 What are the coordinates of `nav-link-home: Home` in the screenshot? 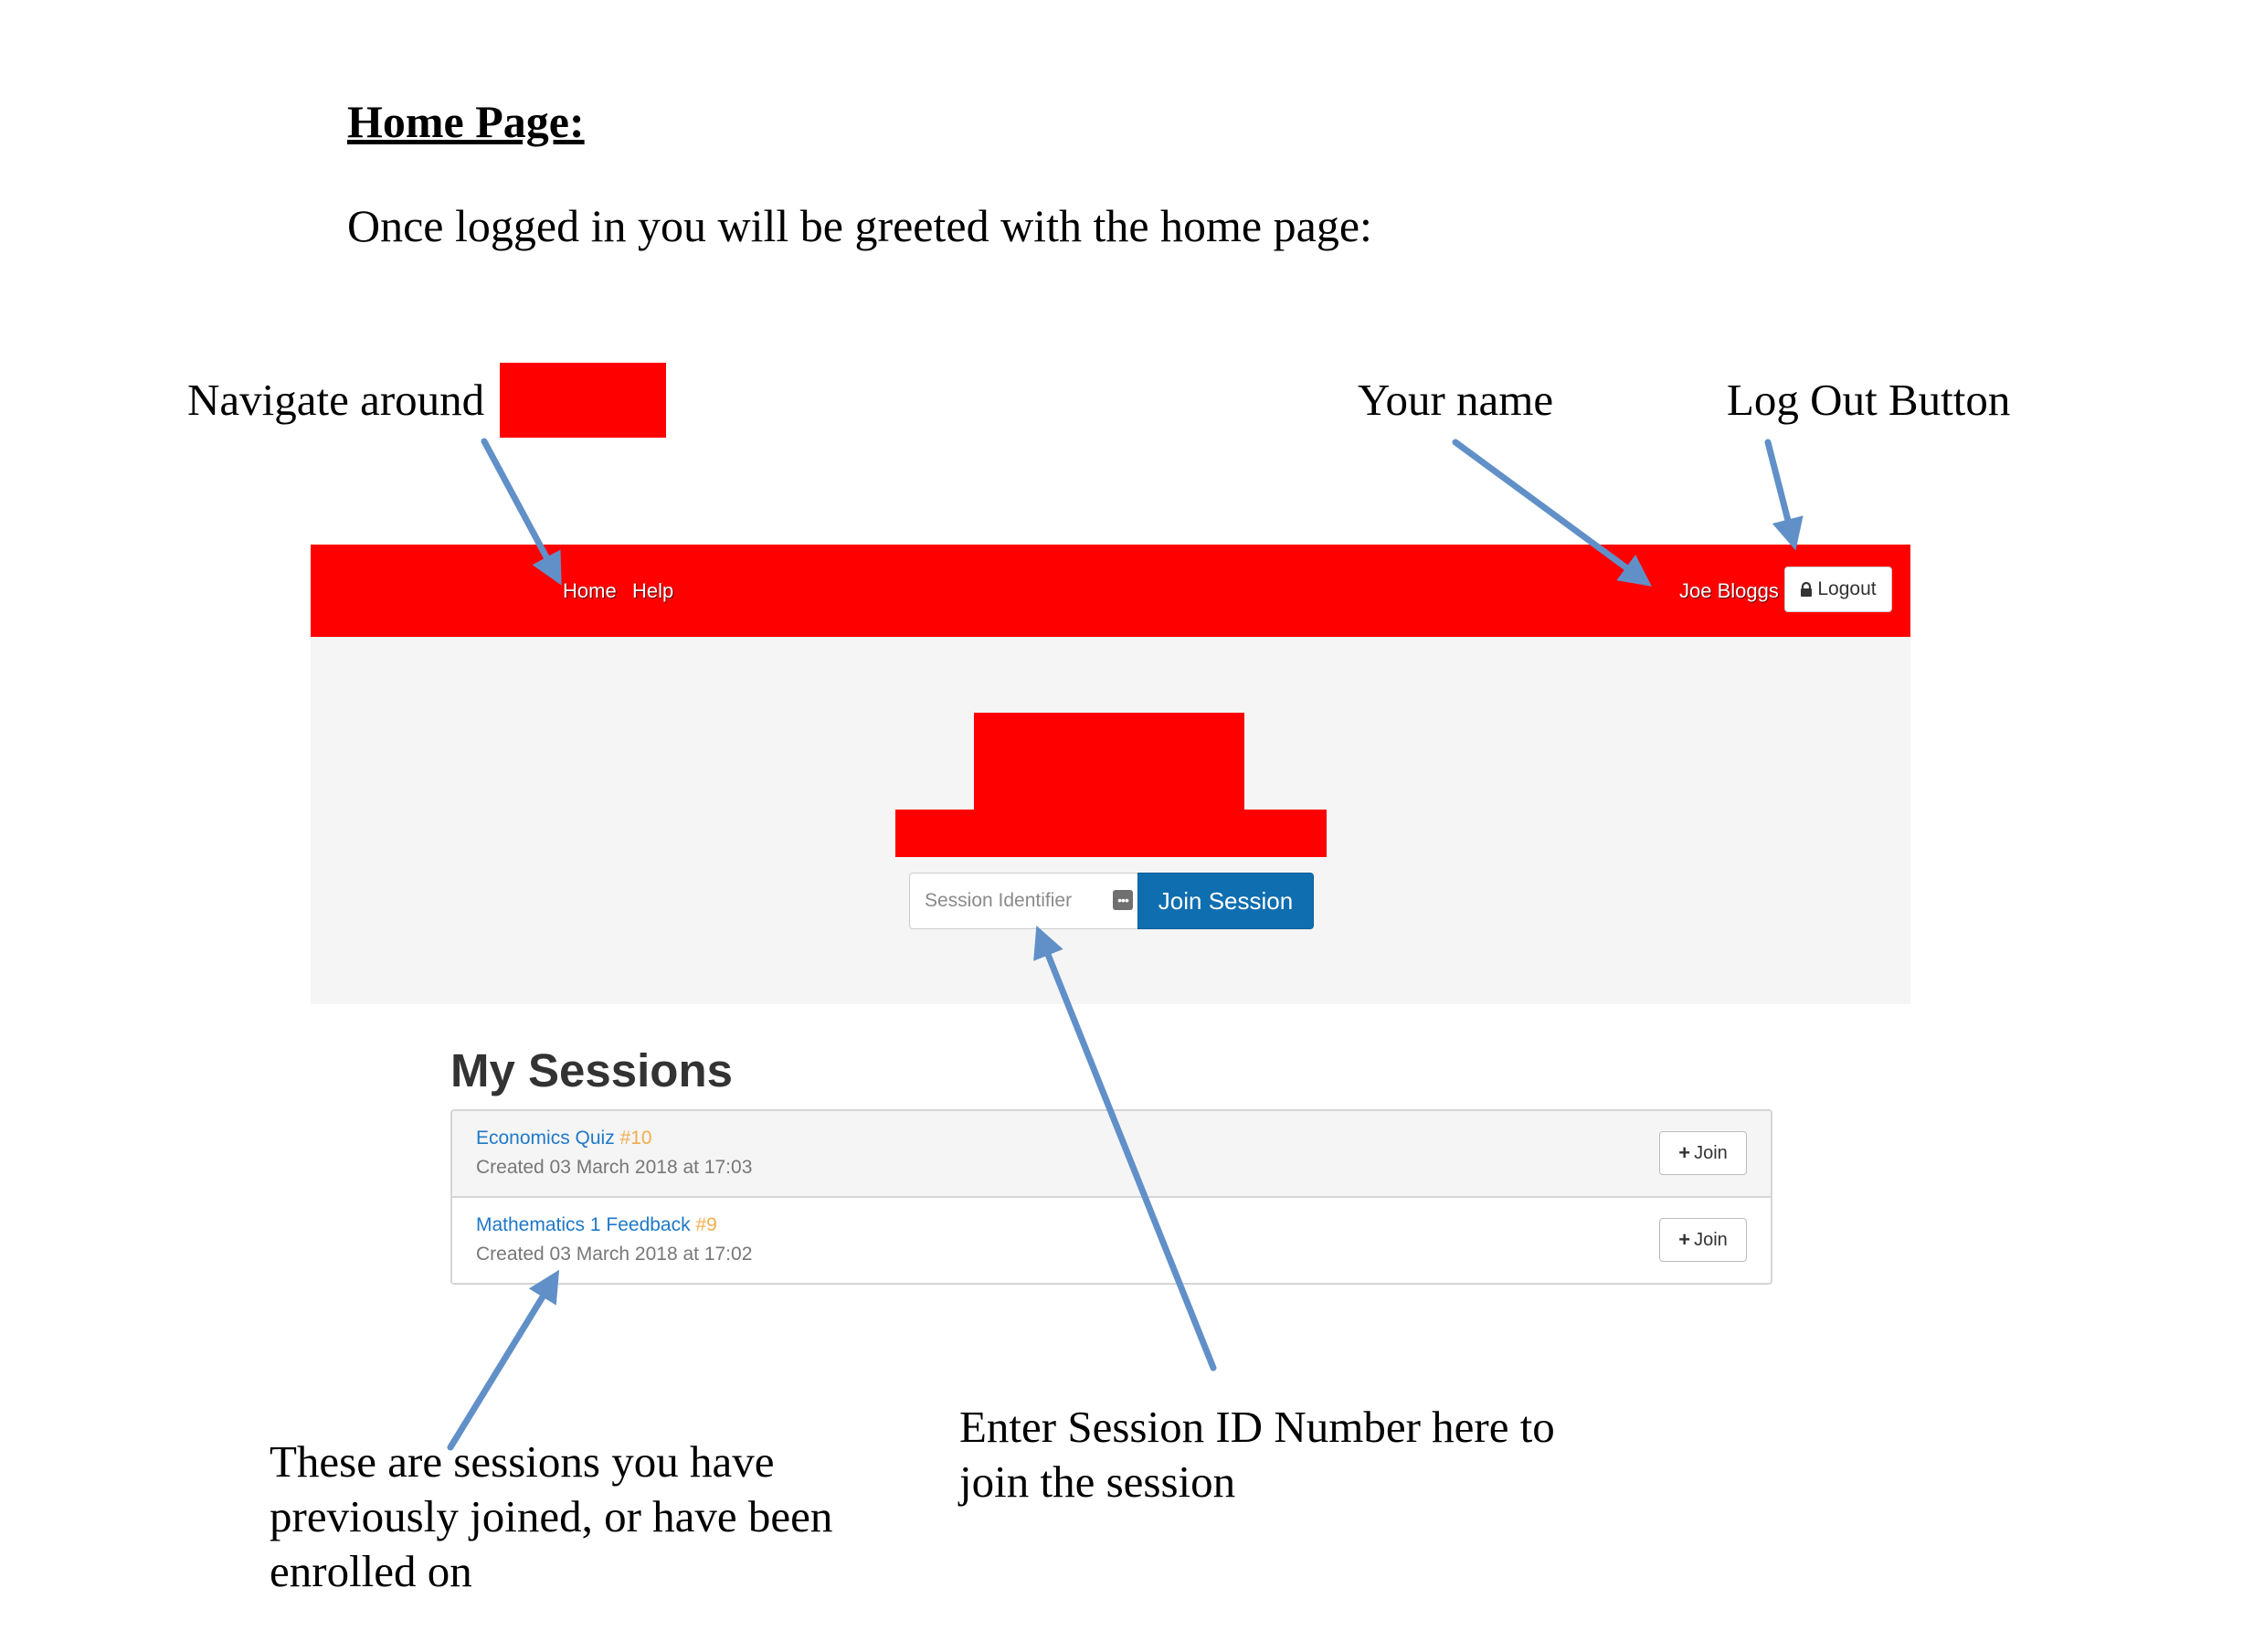 It's located at (590, 591).